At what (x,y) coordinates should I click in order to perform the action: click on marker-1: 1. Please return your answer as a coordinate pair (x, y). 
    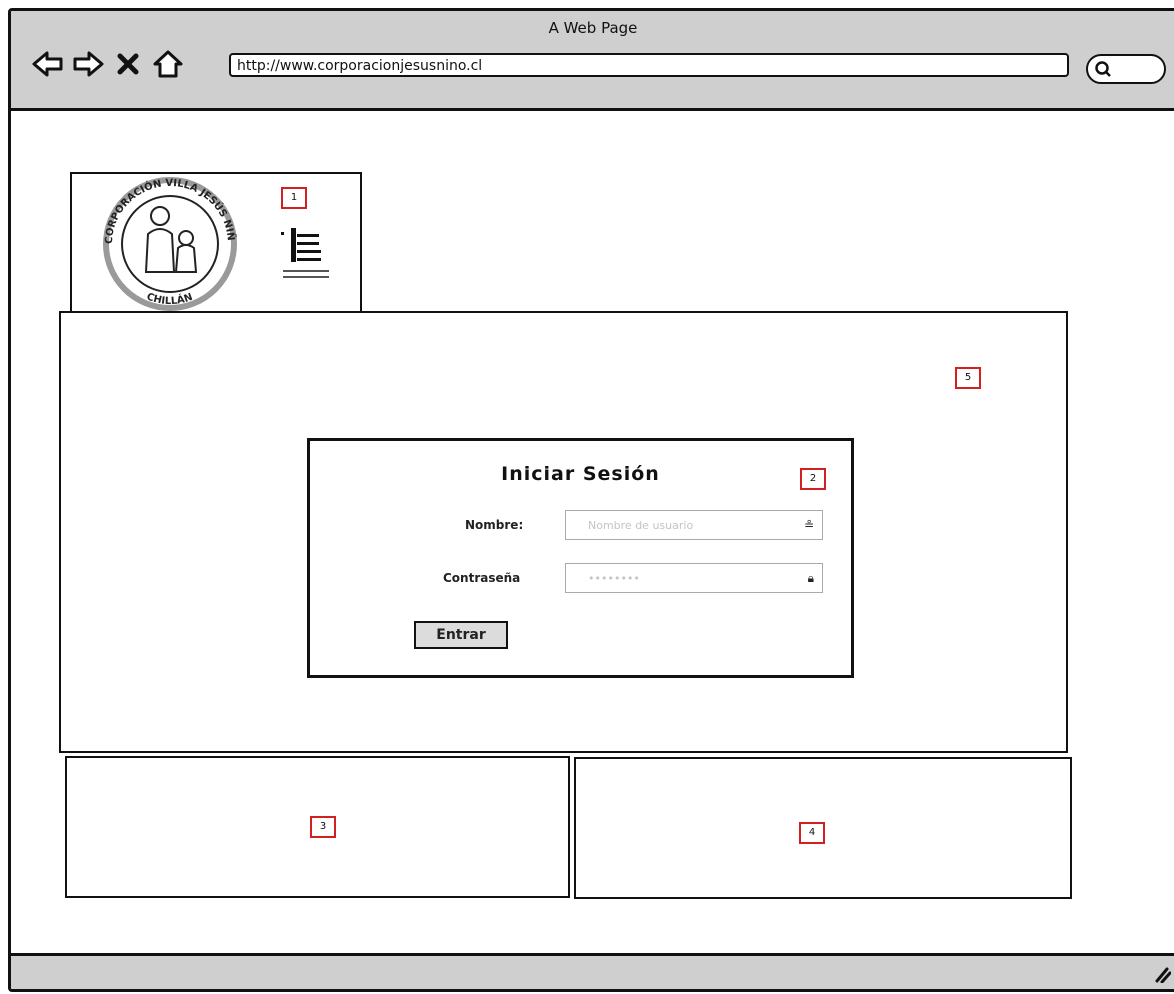
    Looking at the image, I should click on (294, 198).